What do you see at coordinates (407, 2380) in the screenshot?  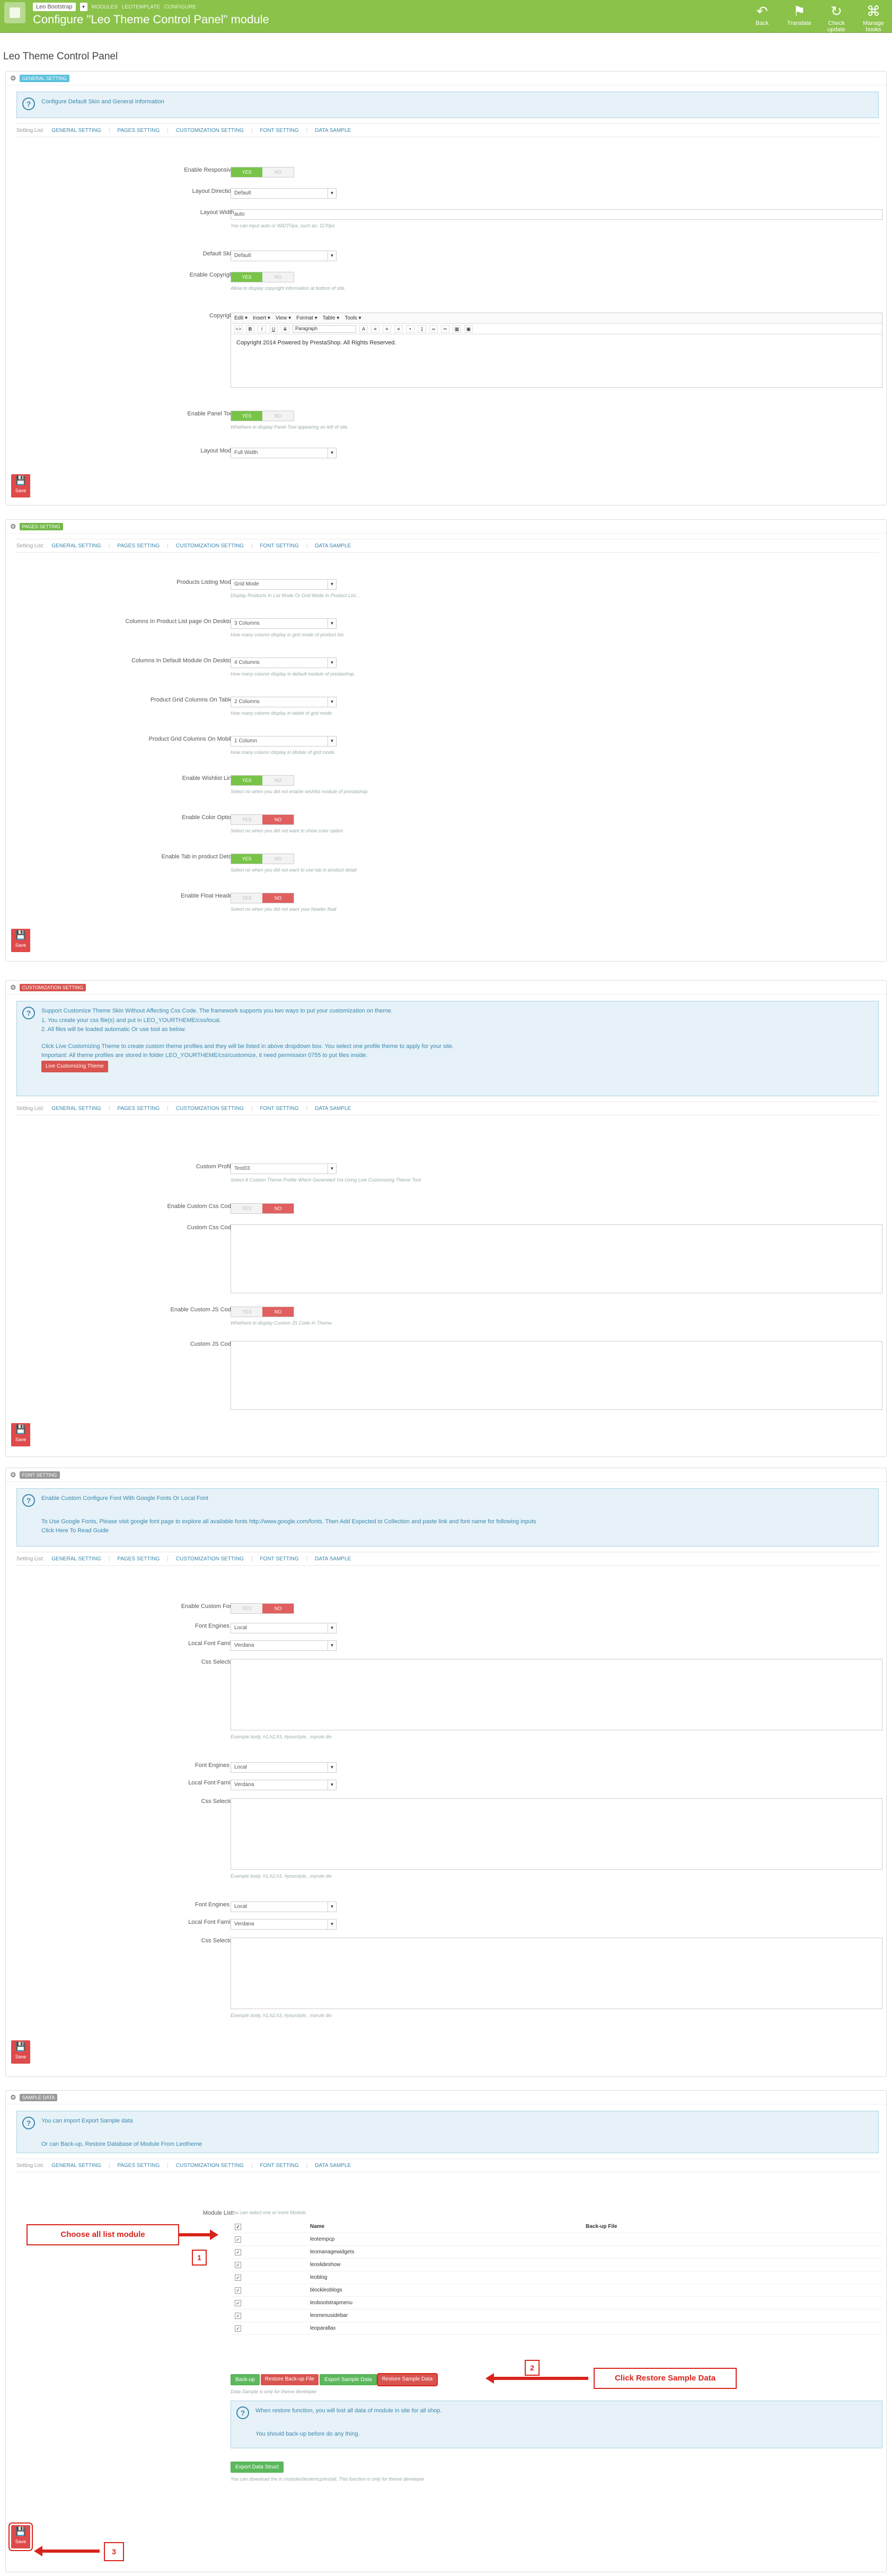 I see `restore-sample-data-button: Restore Sample Data` at bounding box center [407, 2380].